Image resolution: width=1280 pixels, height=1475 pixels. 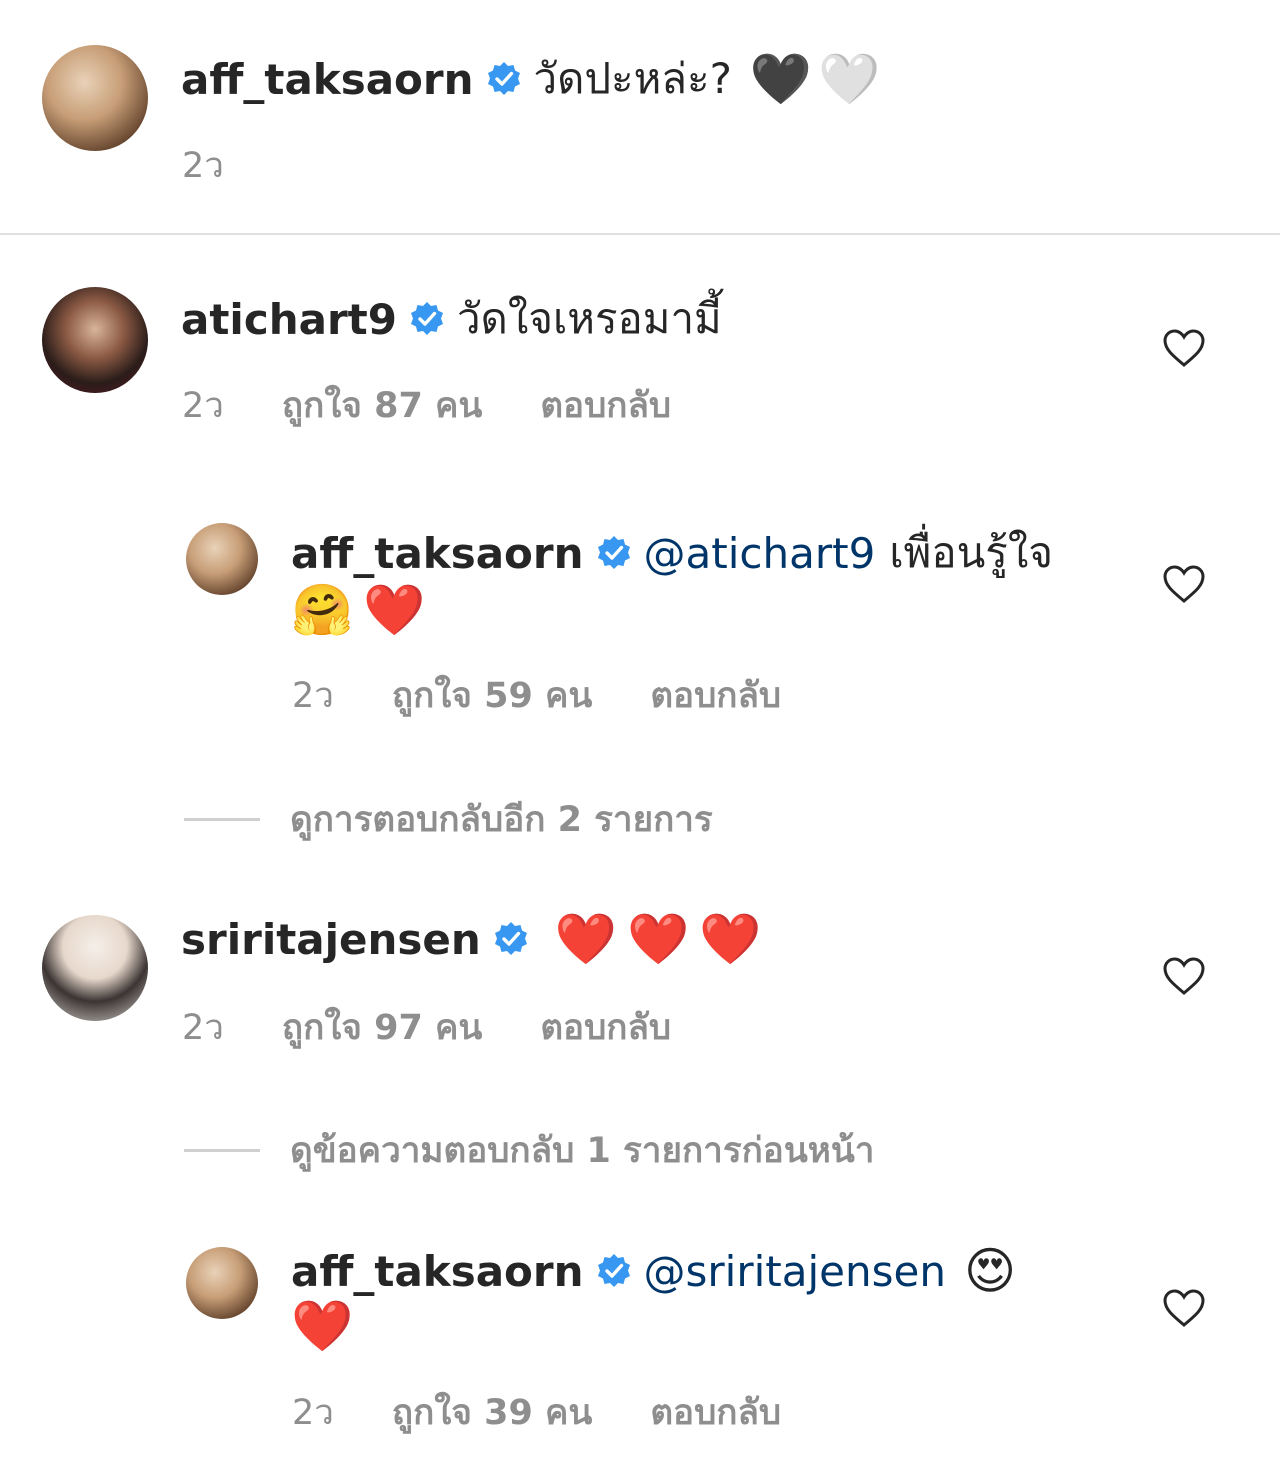 I want to click on mention-link: @atichart9, so click(x=760, y=553).